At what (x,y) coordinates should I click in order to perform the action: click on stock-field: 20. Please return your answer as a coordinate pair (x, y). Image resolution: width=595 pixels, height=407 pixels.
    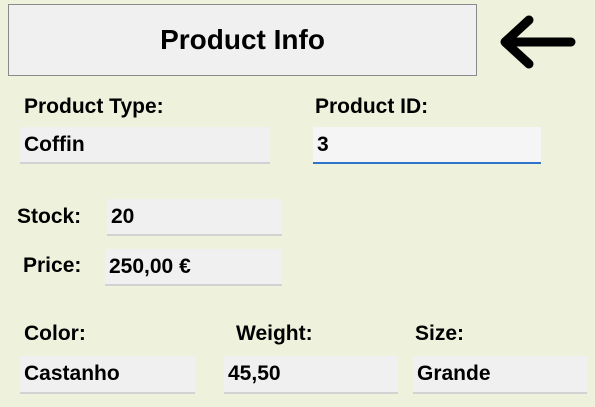
    Looking at the image, I should click on (194, 217).